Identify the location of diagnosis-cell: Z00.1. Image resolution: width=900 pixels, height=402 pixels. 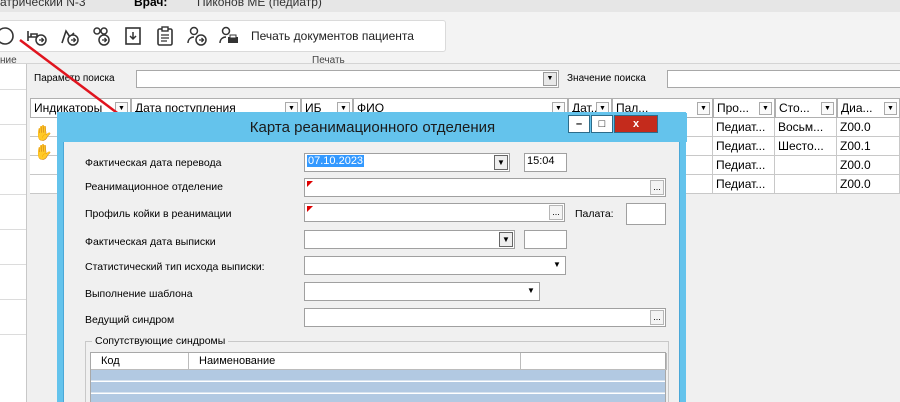
(868, 146).